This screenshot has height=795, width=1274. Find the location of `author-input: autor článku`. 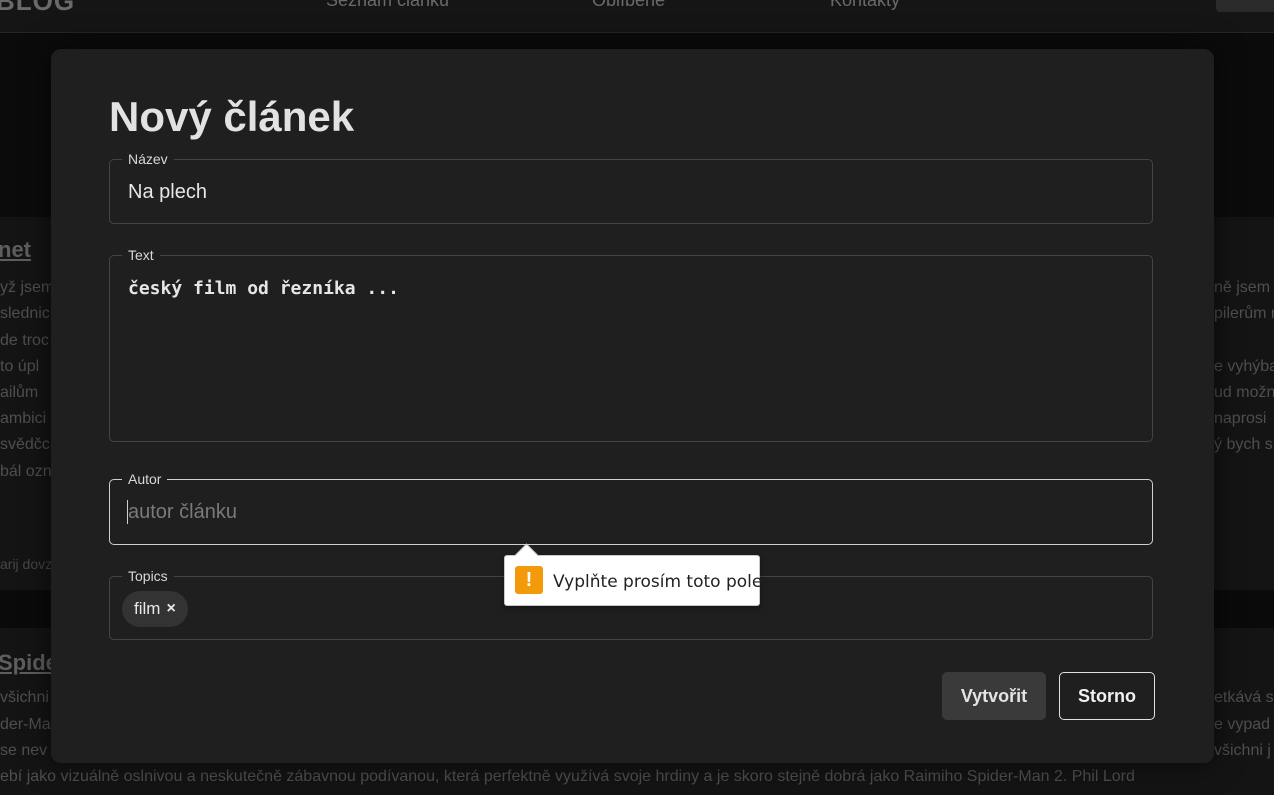

author-input: autor článku is located at coordinates (182, 512).